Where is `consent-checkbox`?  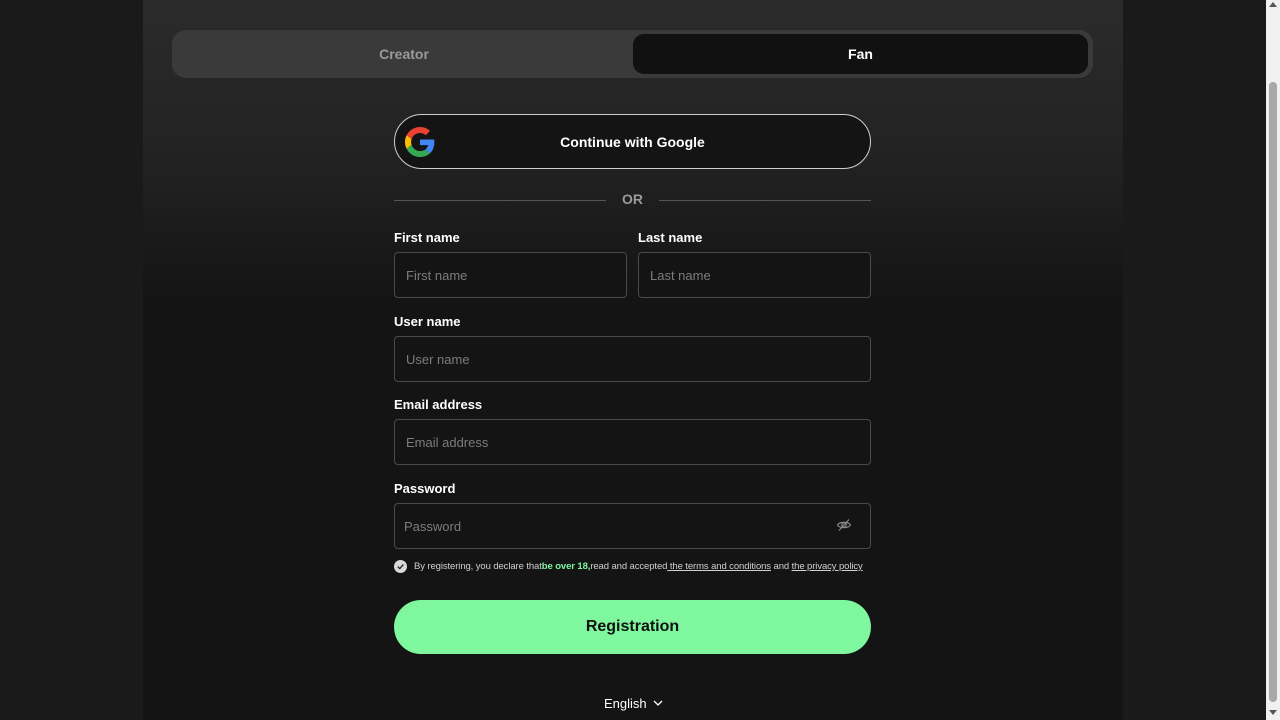 consent-checkbox is located at coordinates (400, 566).